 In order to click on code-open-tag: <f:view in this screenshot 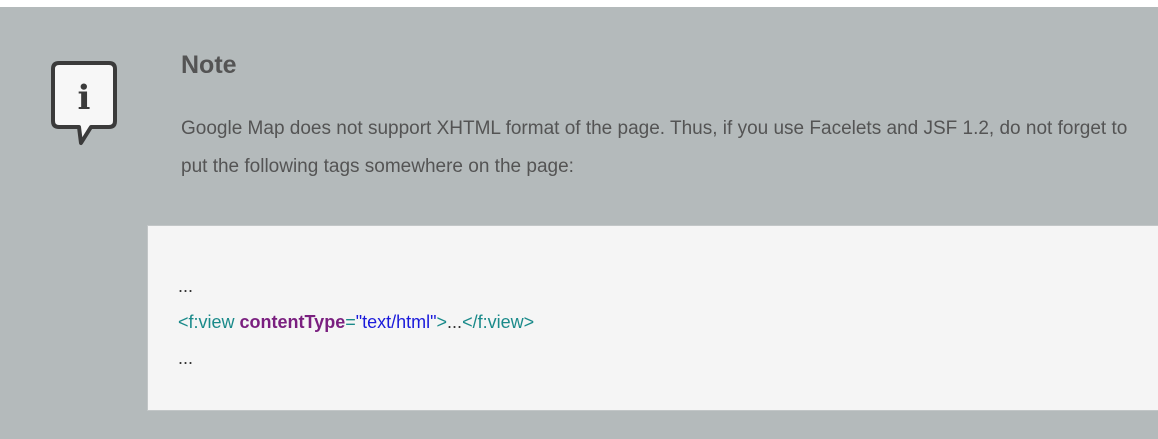, I will do `click(209, 322)`.